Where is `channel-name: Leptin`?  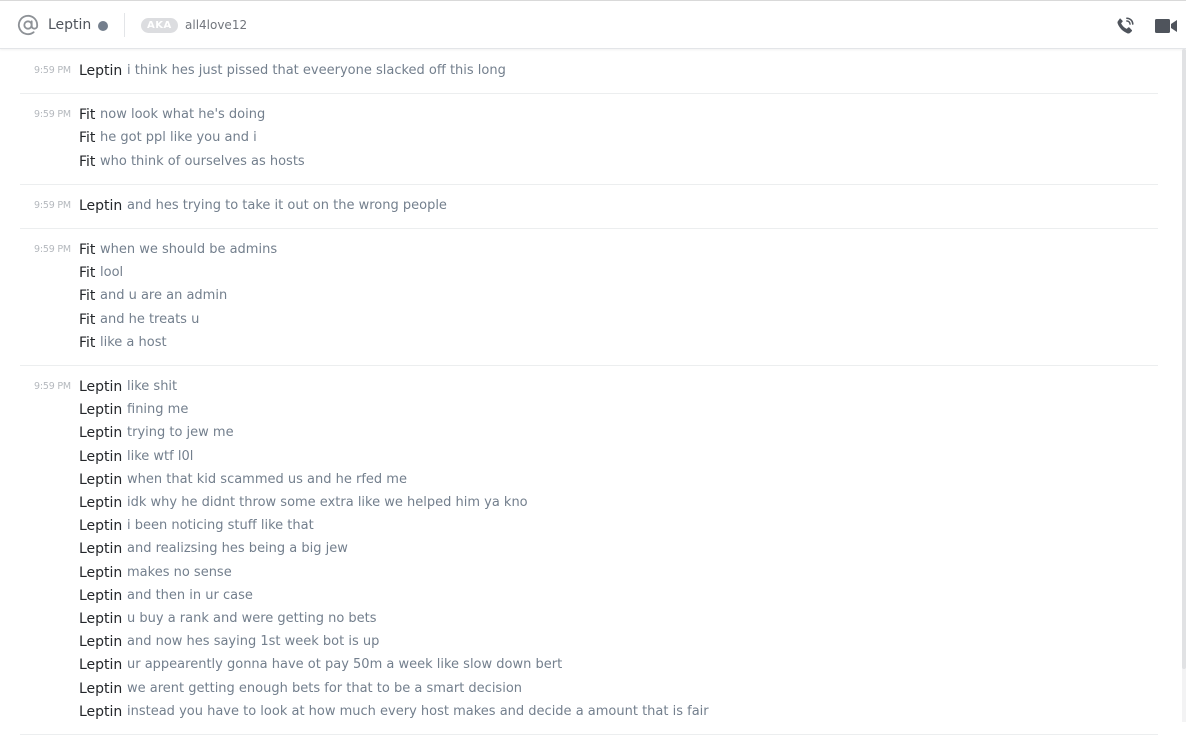 channel-name: Leptin is located at coordinates (70, 25).